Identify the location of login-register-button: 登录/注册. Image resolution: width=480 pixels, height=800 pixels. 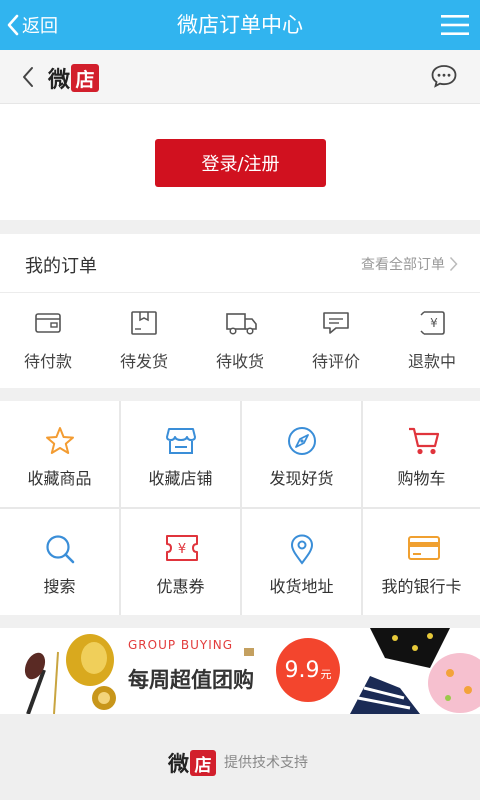
(240, 163).